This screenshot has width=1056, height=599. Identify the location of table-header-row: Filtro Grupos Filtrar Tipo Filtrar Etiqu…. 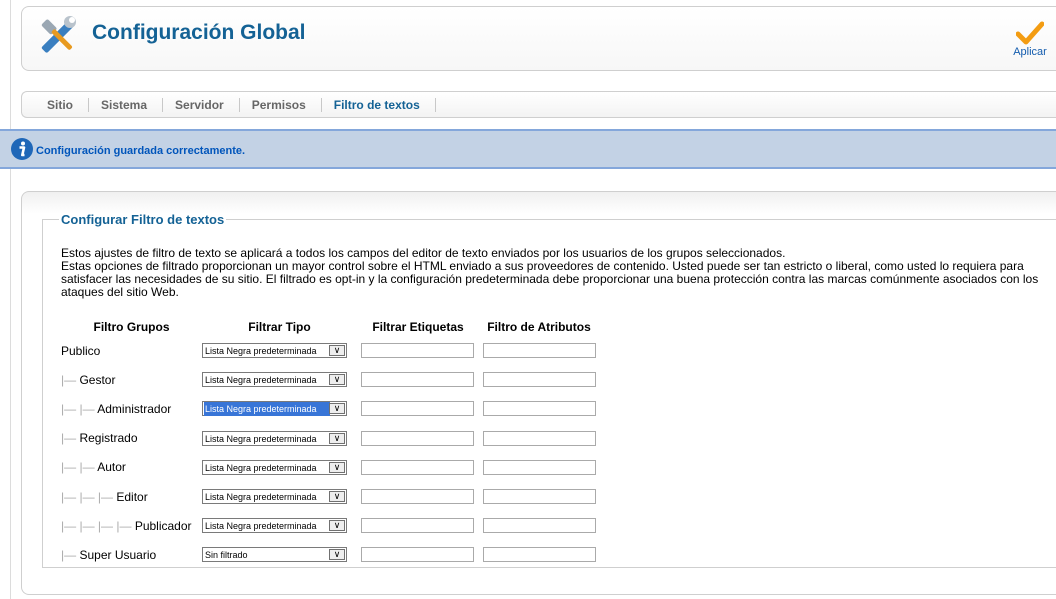
(330, 327).